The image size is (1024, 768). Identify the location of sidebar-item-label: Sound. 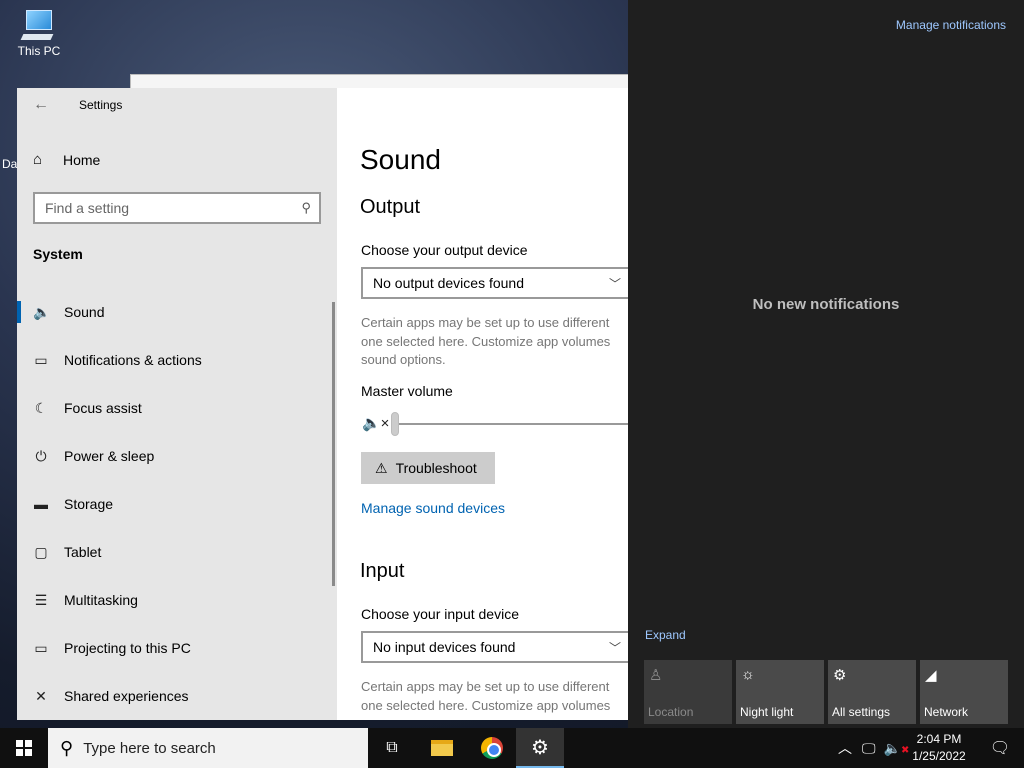
(84, 312).